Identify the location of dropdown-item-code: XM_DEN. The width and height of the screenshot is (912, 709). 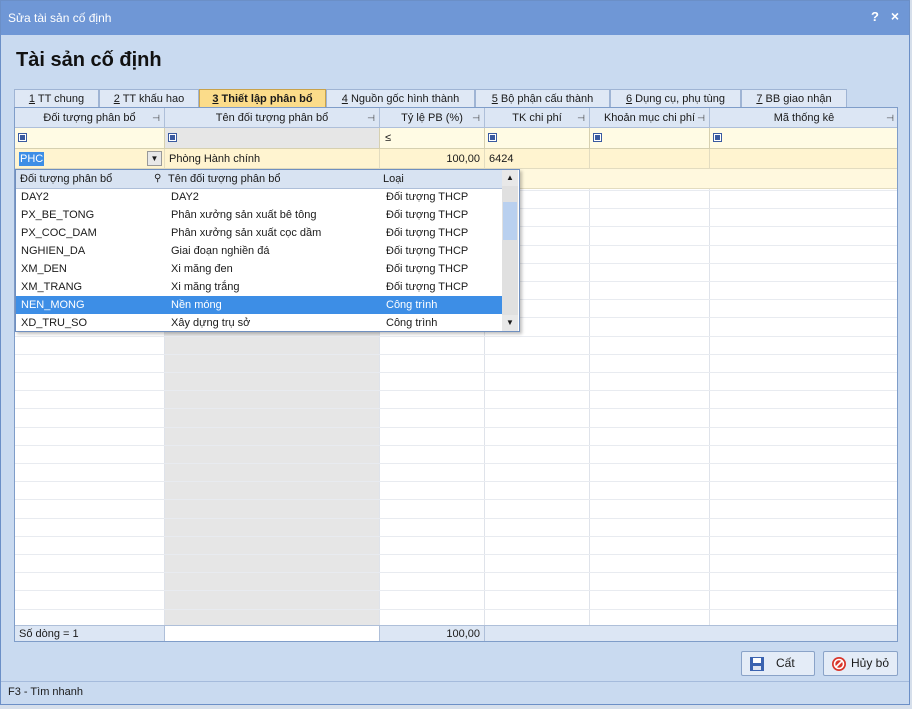
(44, 269).